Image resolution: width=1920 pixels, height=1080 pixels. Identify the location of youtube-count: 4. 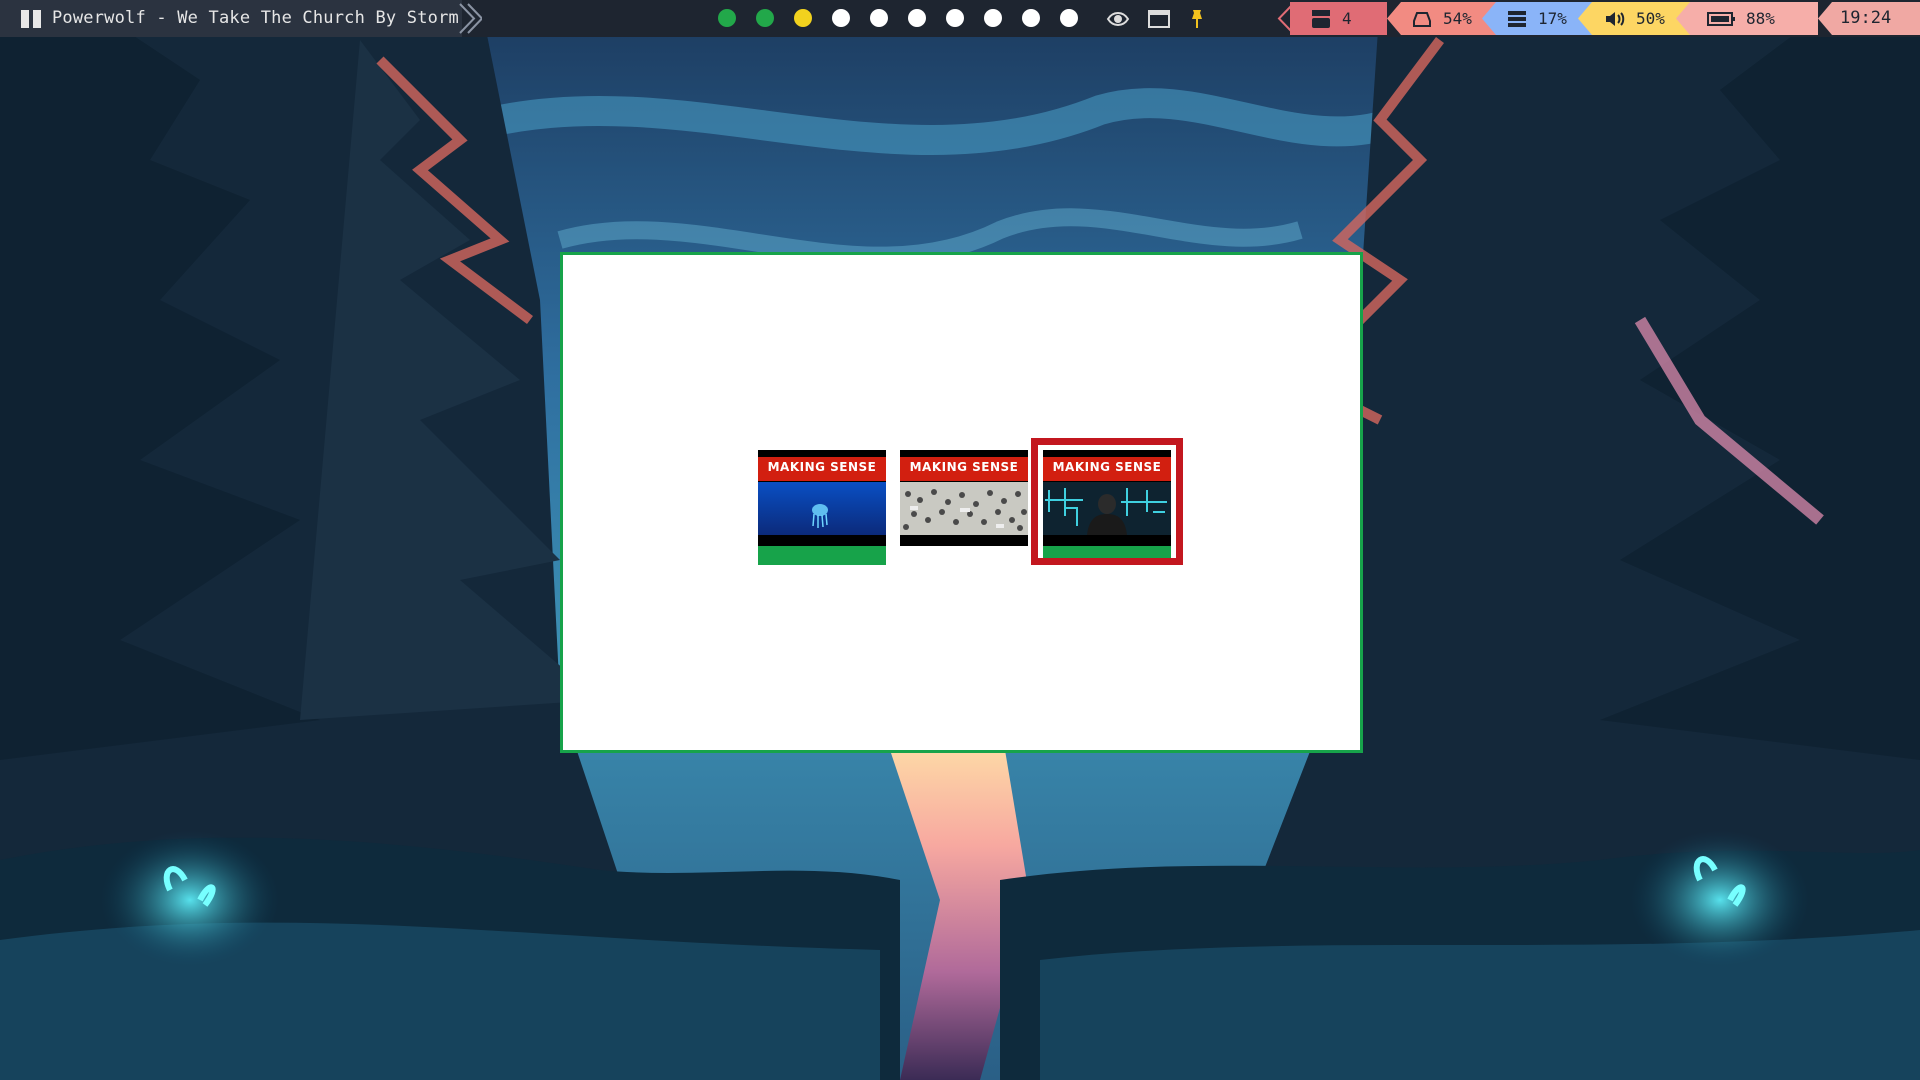
(1347, 18).